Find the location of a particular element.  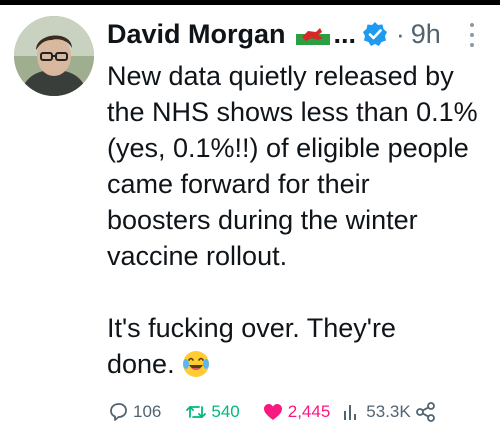

like-count: 2,445 is located at coordinates (309, 411).